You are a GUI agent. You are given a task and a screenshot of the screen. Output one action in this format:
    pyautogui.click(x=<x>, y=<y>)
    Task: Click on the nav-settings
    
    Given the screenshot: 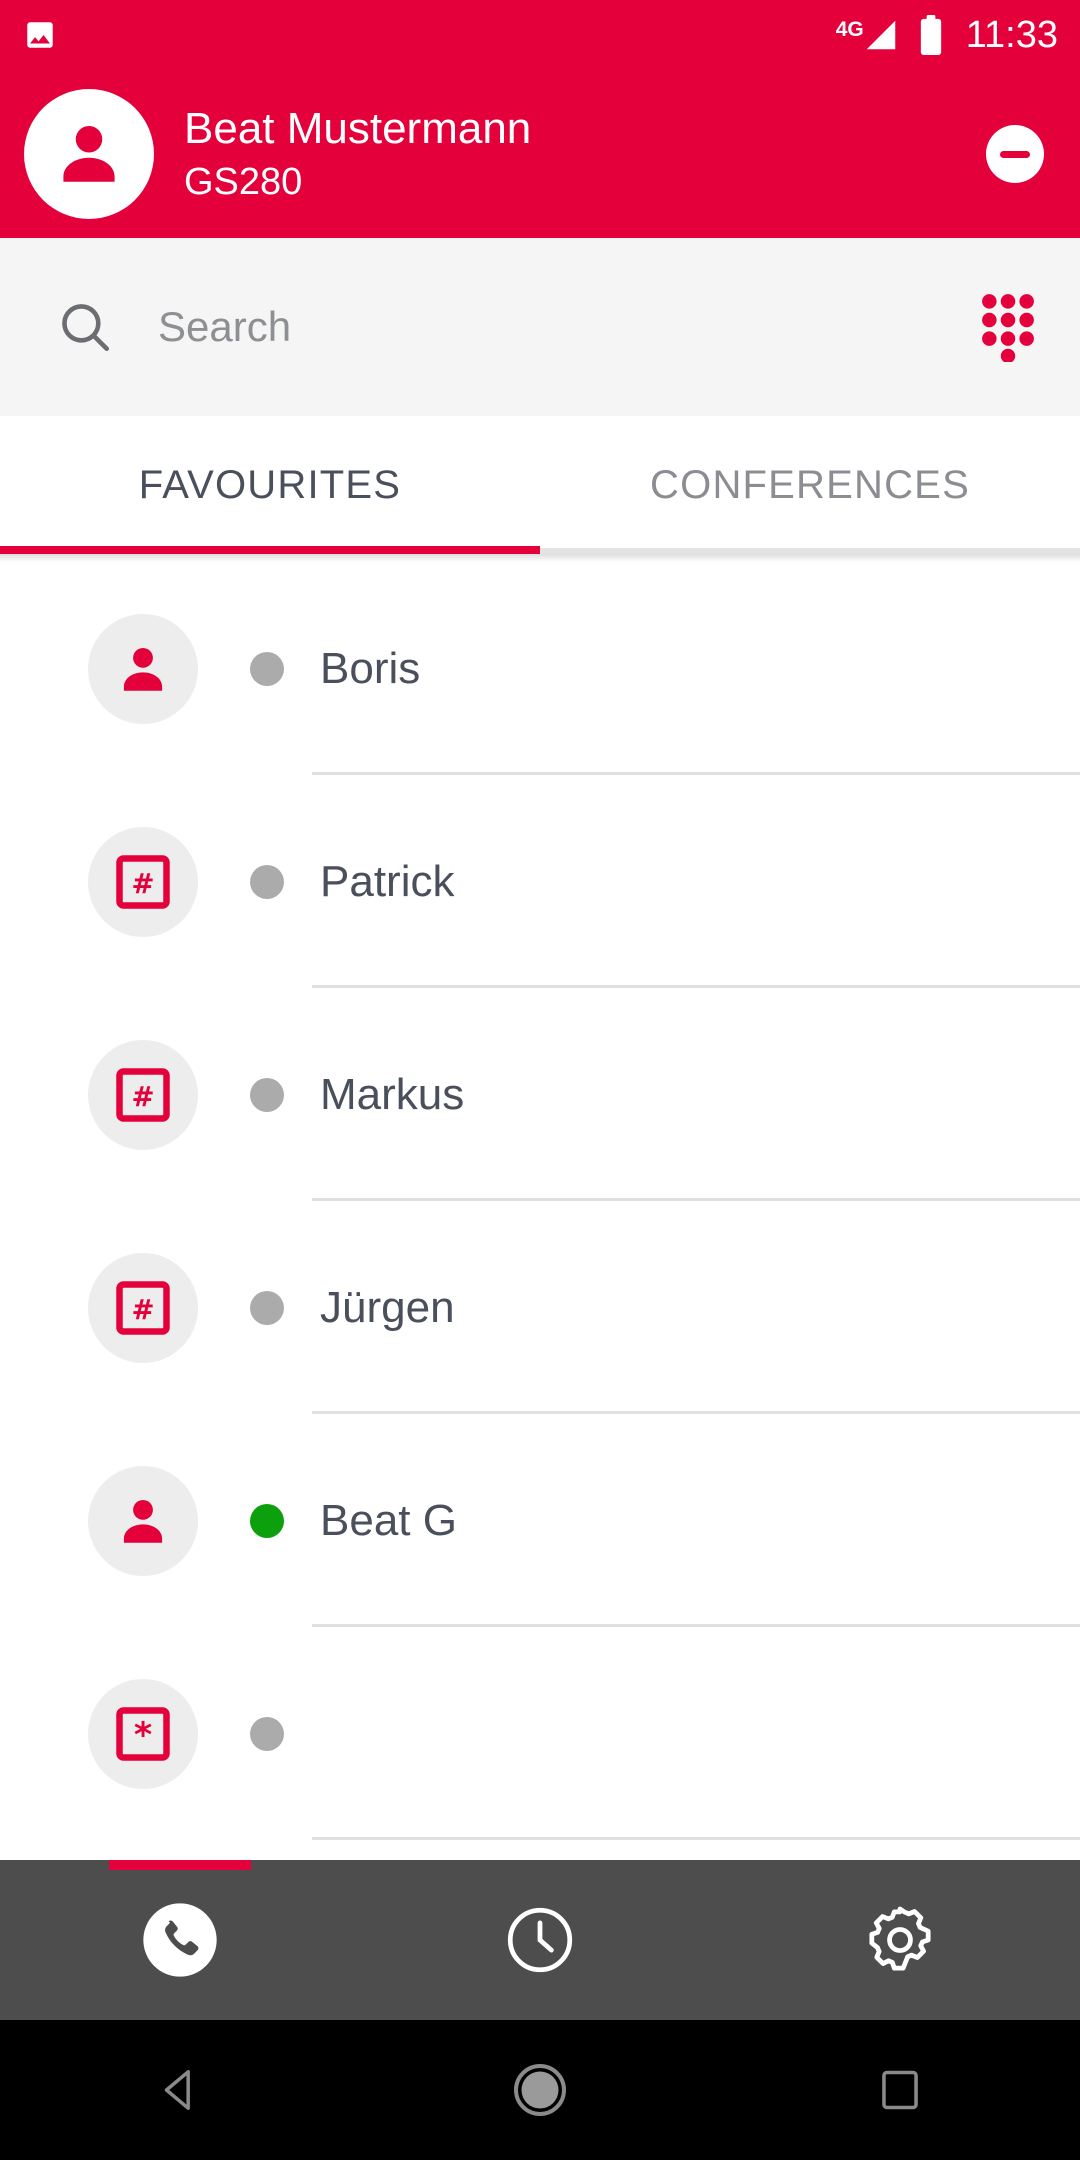 What is the action you would take?
    pyautogui.click(x=900, y=1940)
    